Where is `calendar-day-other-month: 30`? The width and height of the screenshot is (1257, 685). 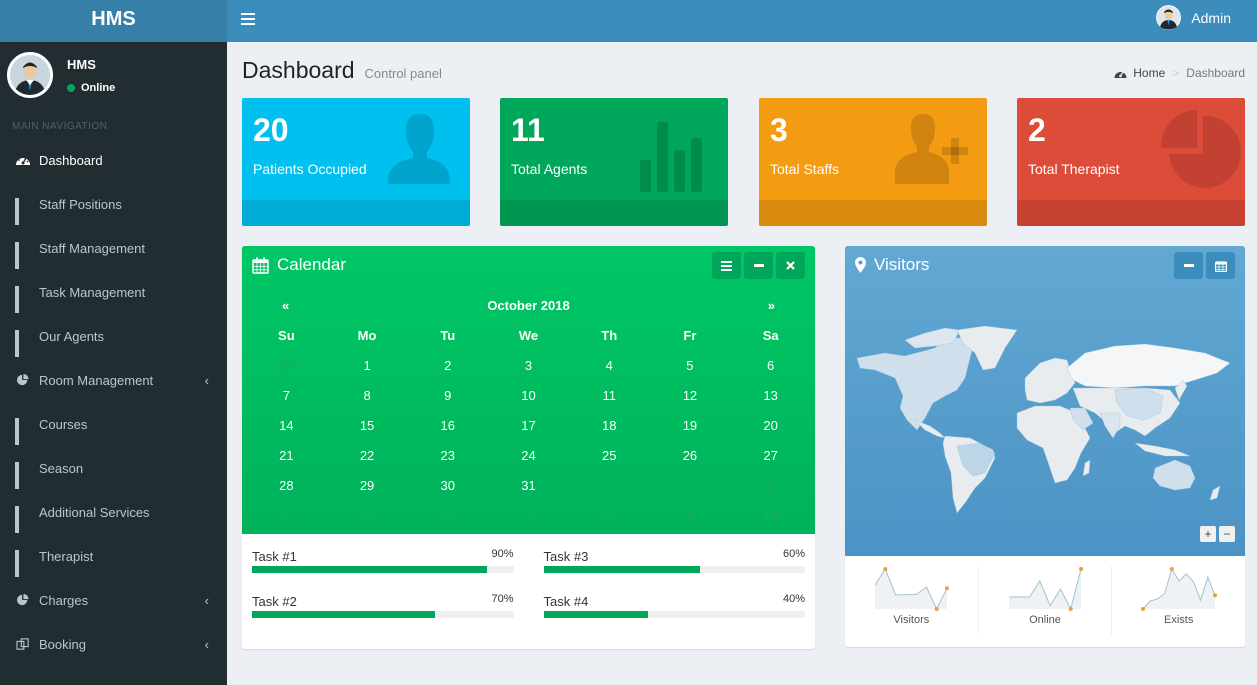
calendar-day-other-month: 30 is located at coordinates (286, 366).